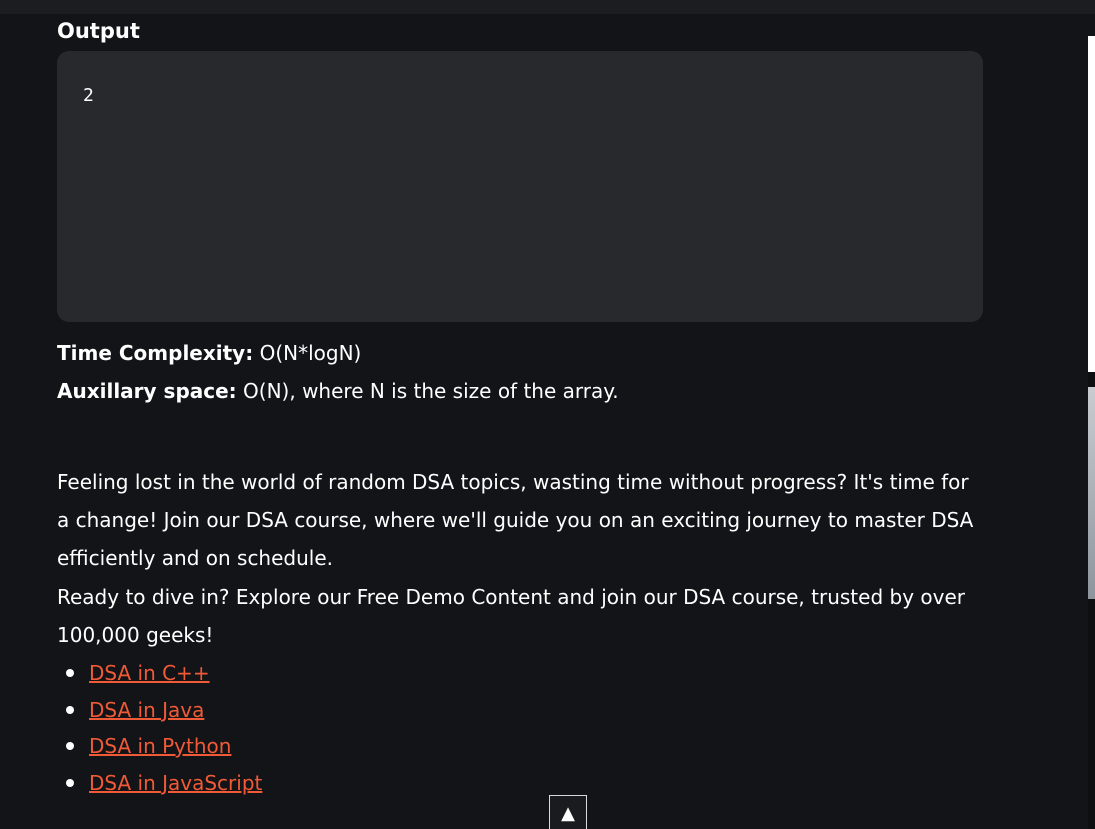 Image resolution: width=1095 pixels, height=829 pixels. What do you see at coordinates (1091, 493) in the screenshot?
I see `sidebar-image` at bounding box center [1091, 493].